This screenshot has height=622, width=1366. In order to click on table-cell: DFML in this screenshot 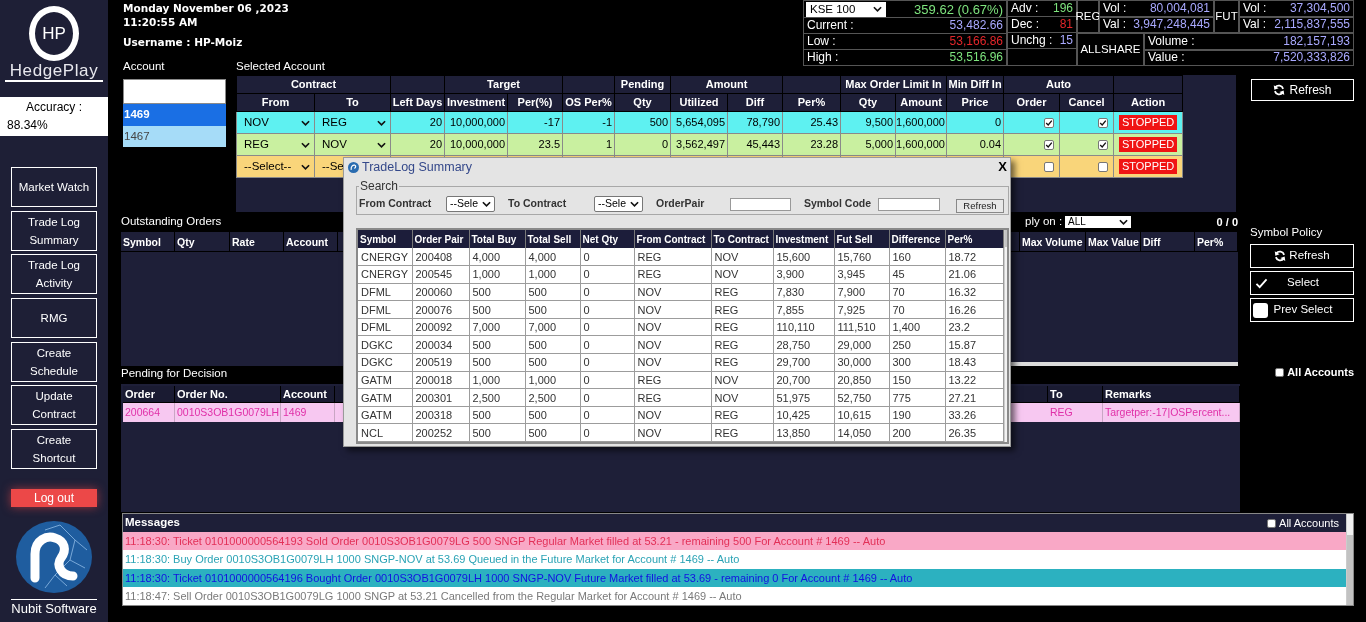, I will do `click(385, 327)`.